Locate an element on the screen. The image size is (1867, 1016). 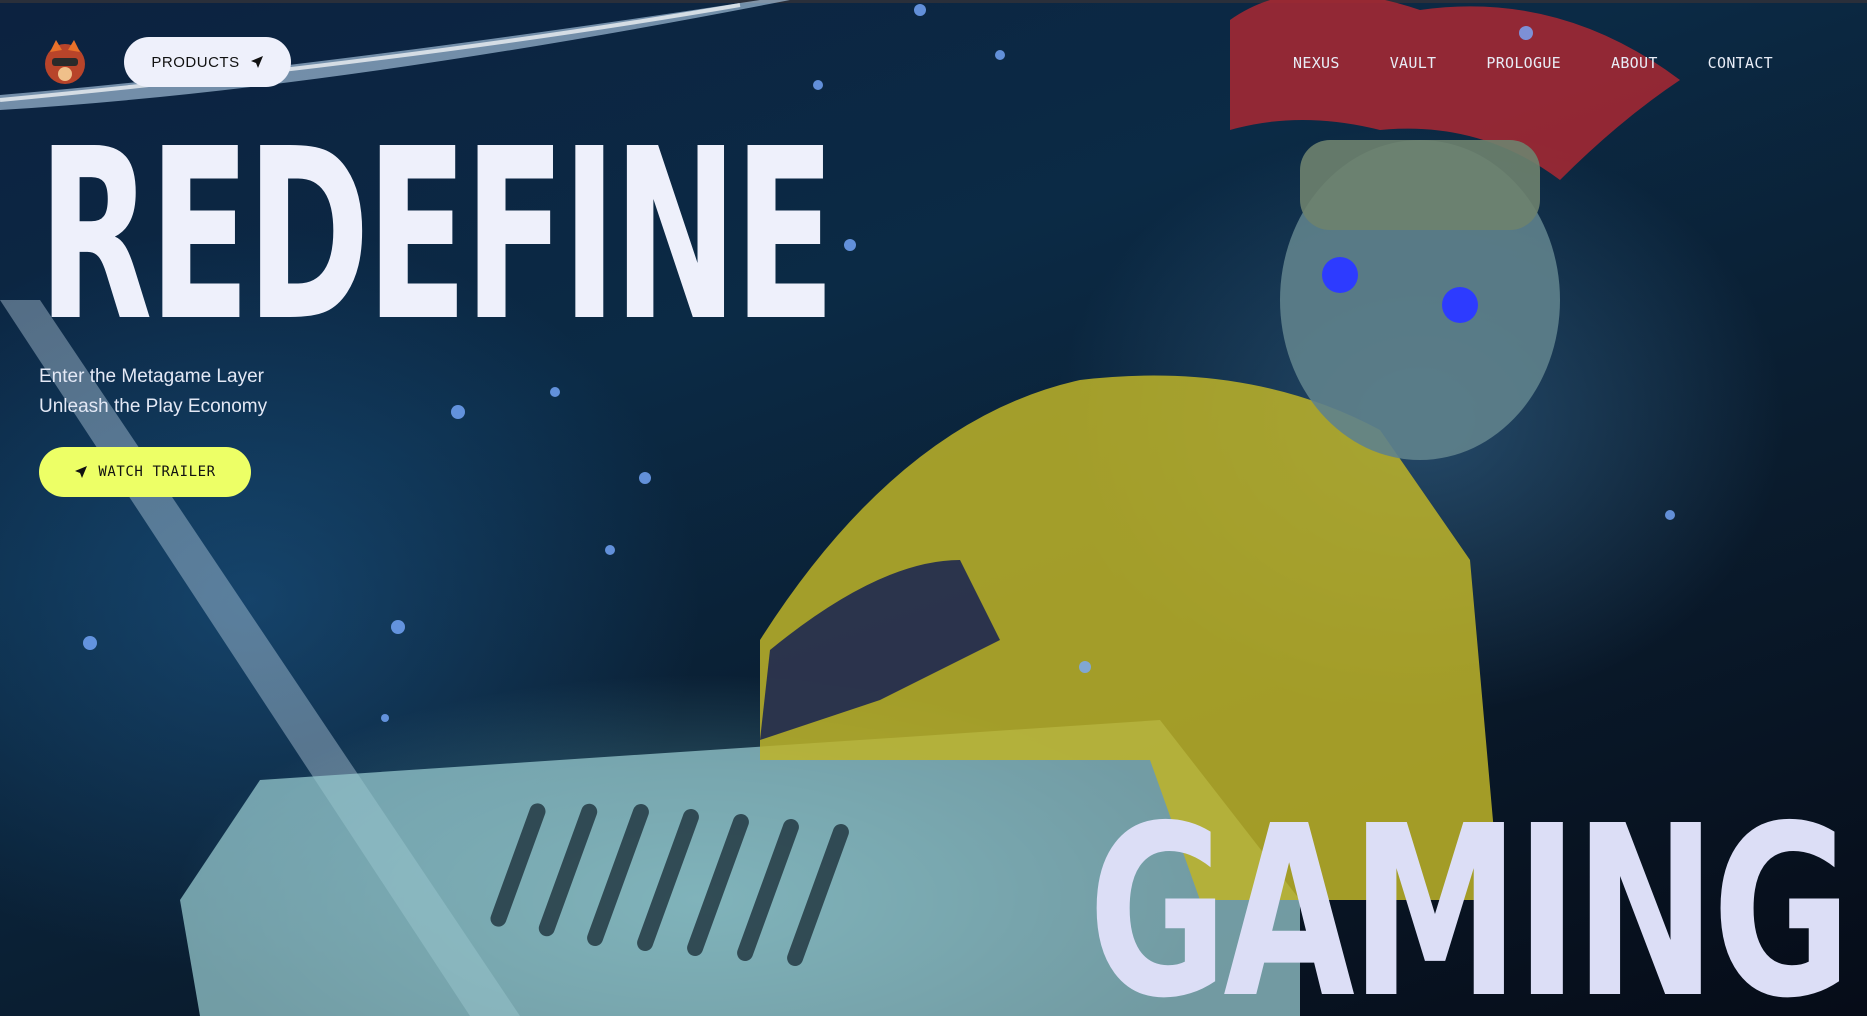
nav-link-contact: CONTACT is located at coordinates (1740, 63).